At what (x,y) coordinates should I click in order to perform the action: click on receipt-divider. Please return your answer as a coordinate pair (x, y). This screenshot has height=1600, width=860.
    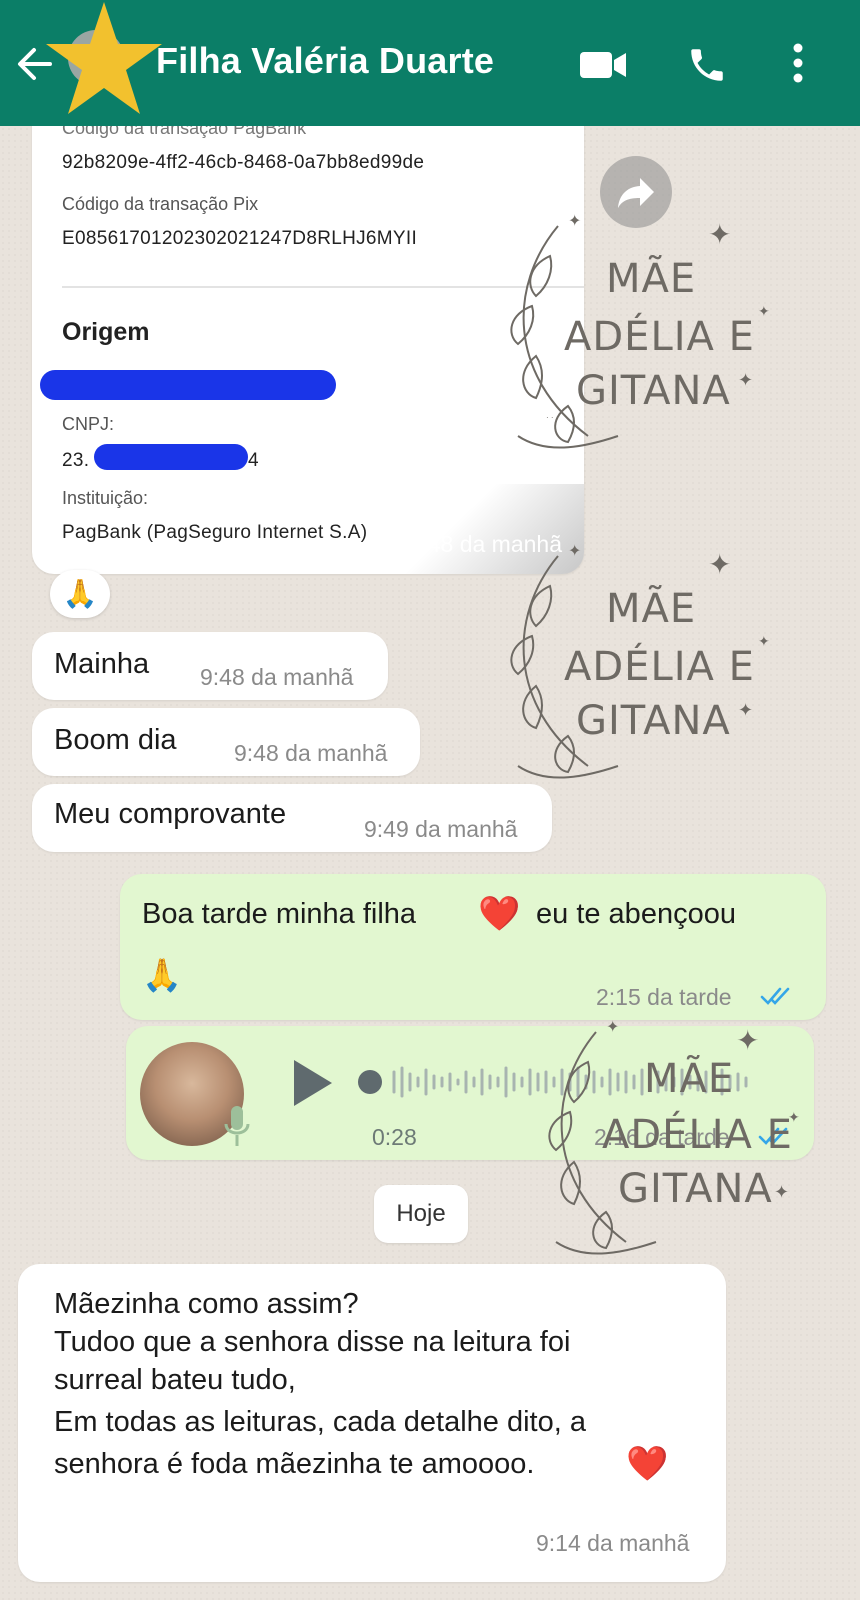
    Looking at the image, I should click on (323, 287).